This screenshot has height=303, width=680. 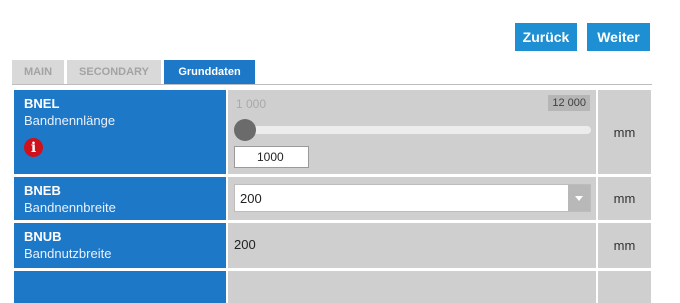 What do you see at coordinates (42, 190) in the screenshot?
I see `bneb-code: BNEB` at bounding box center [42, 190].